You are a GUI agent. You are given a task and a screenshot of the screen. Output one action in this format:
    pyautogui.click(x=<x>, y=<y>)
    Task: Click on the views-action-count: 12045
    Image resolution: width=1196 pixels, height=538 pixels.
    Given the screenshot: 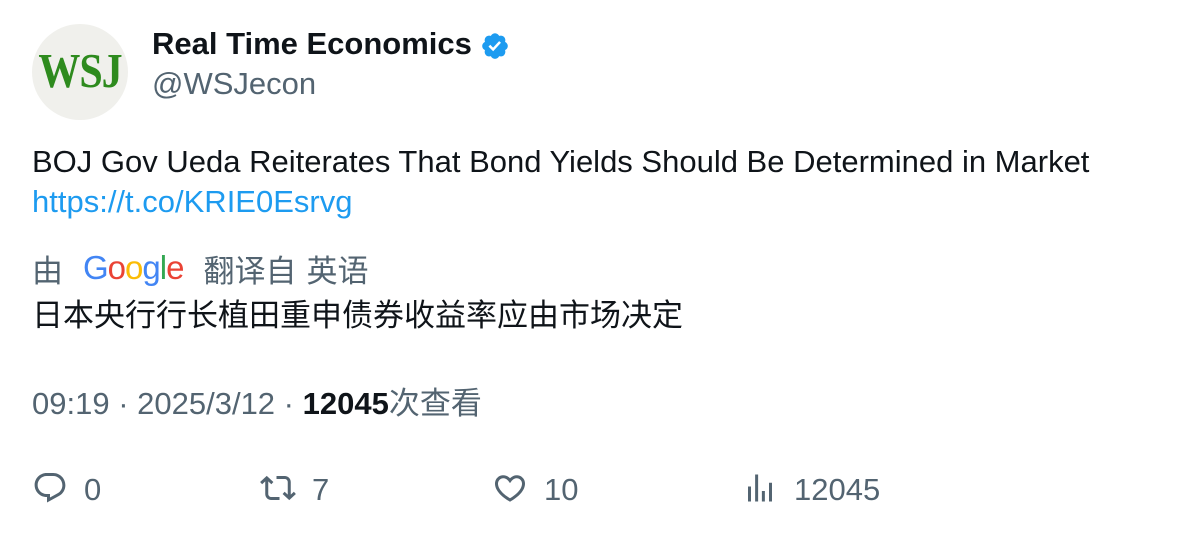 What is the action you would take?
    pyautogui.click(x=837, y=489)
    